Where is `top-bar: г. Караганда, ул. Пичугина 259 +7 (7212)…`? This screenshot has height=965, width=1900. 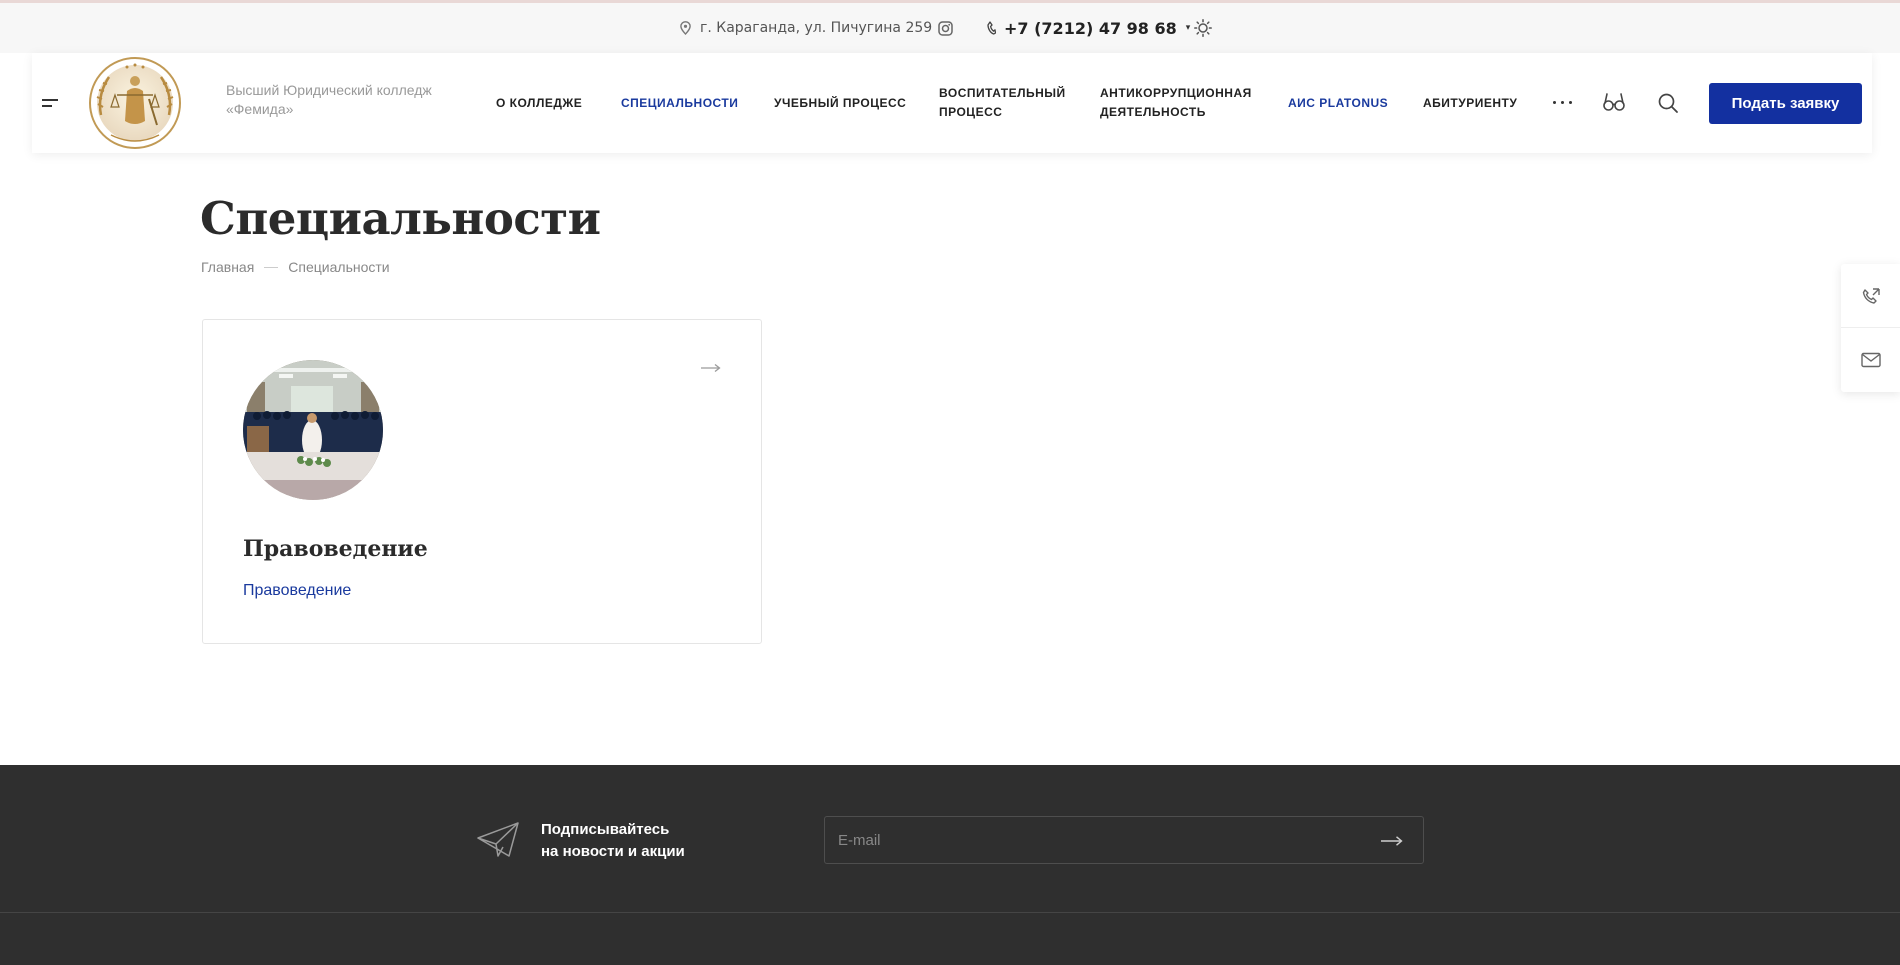 top-bar: г. Караганда, ул. Пичугина 259 +7 (7212)… is located at coordinates (950, 28).